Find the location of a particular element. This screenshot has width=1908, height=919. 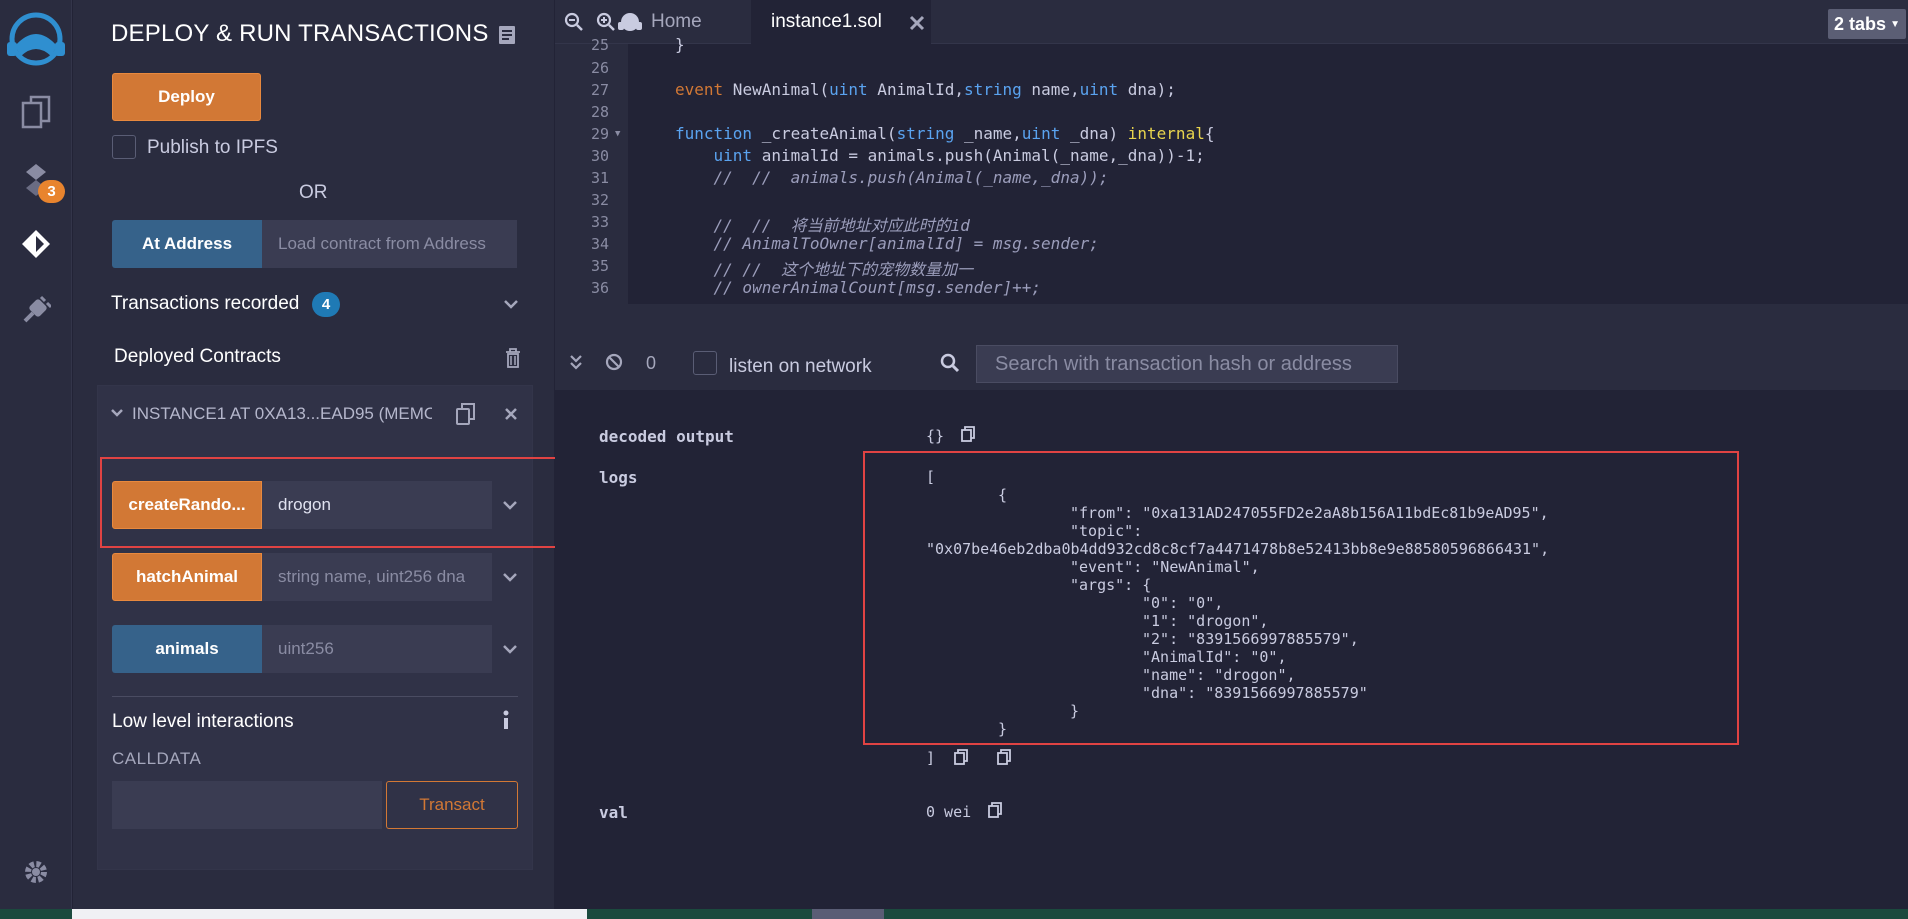

or-label: OR is located at coordinates (313, 192).